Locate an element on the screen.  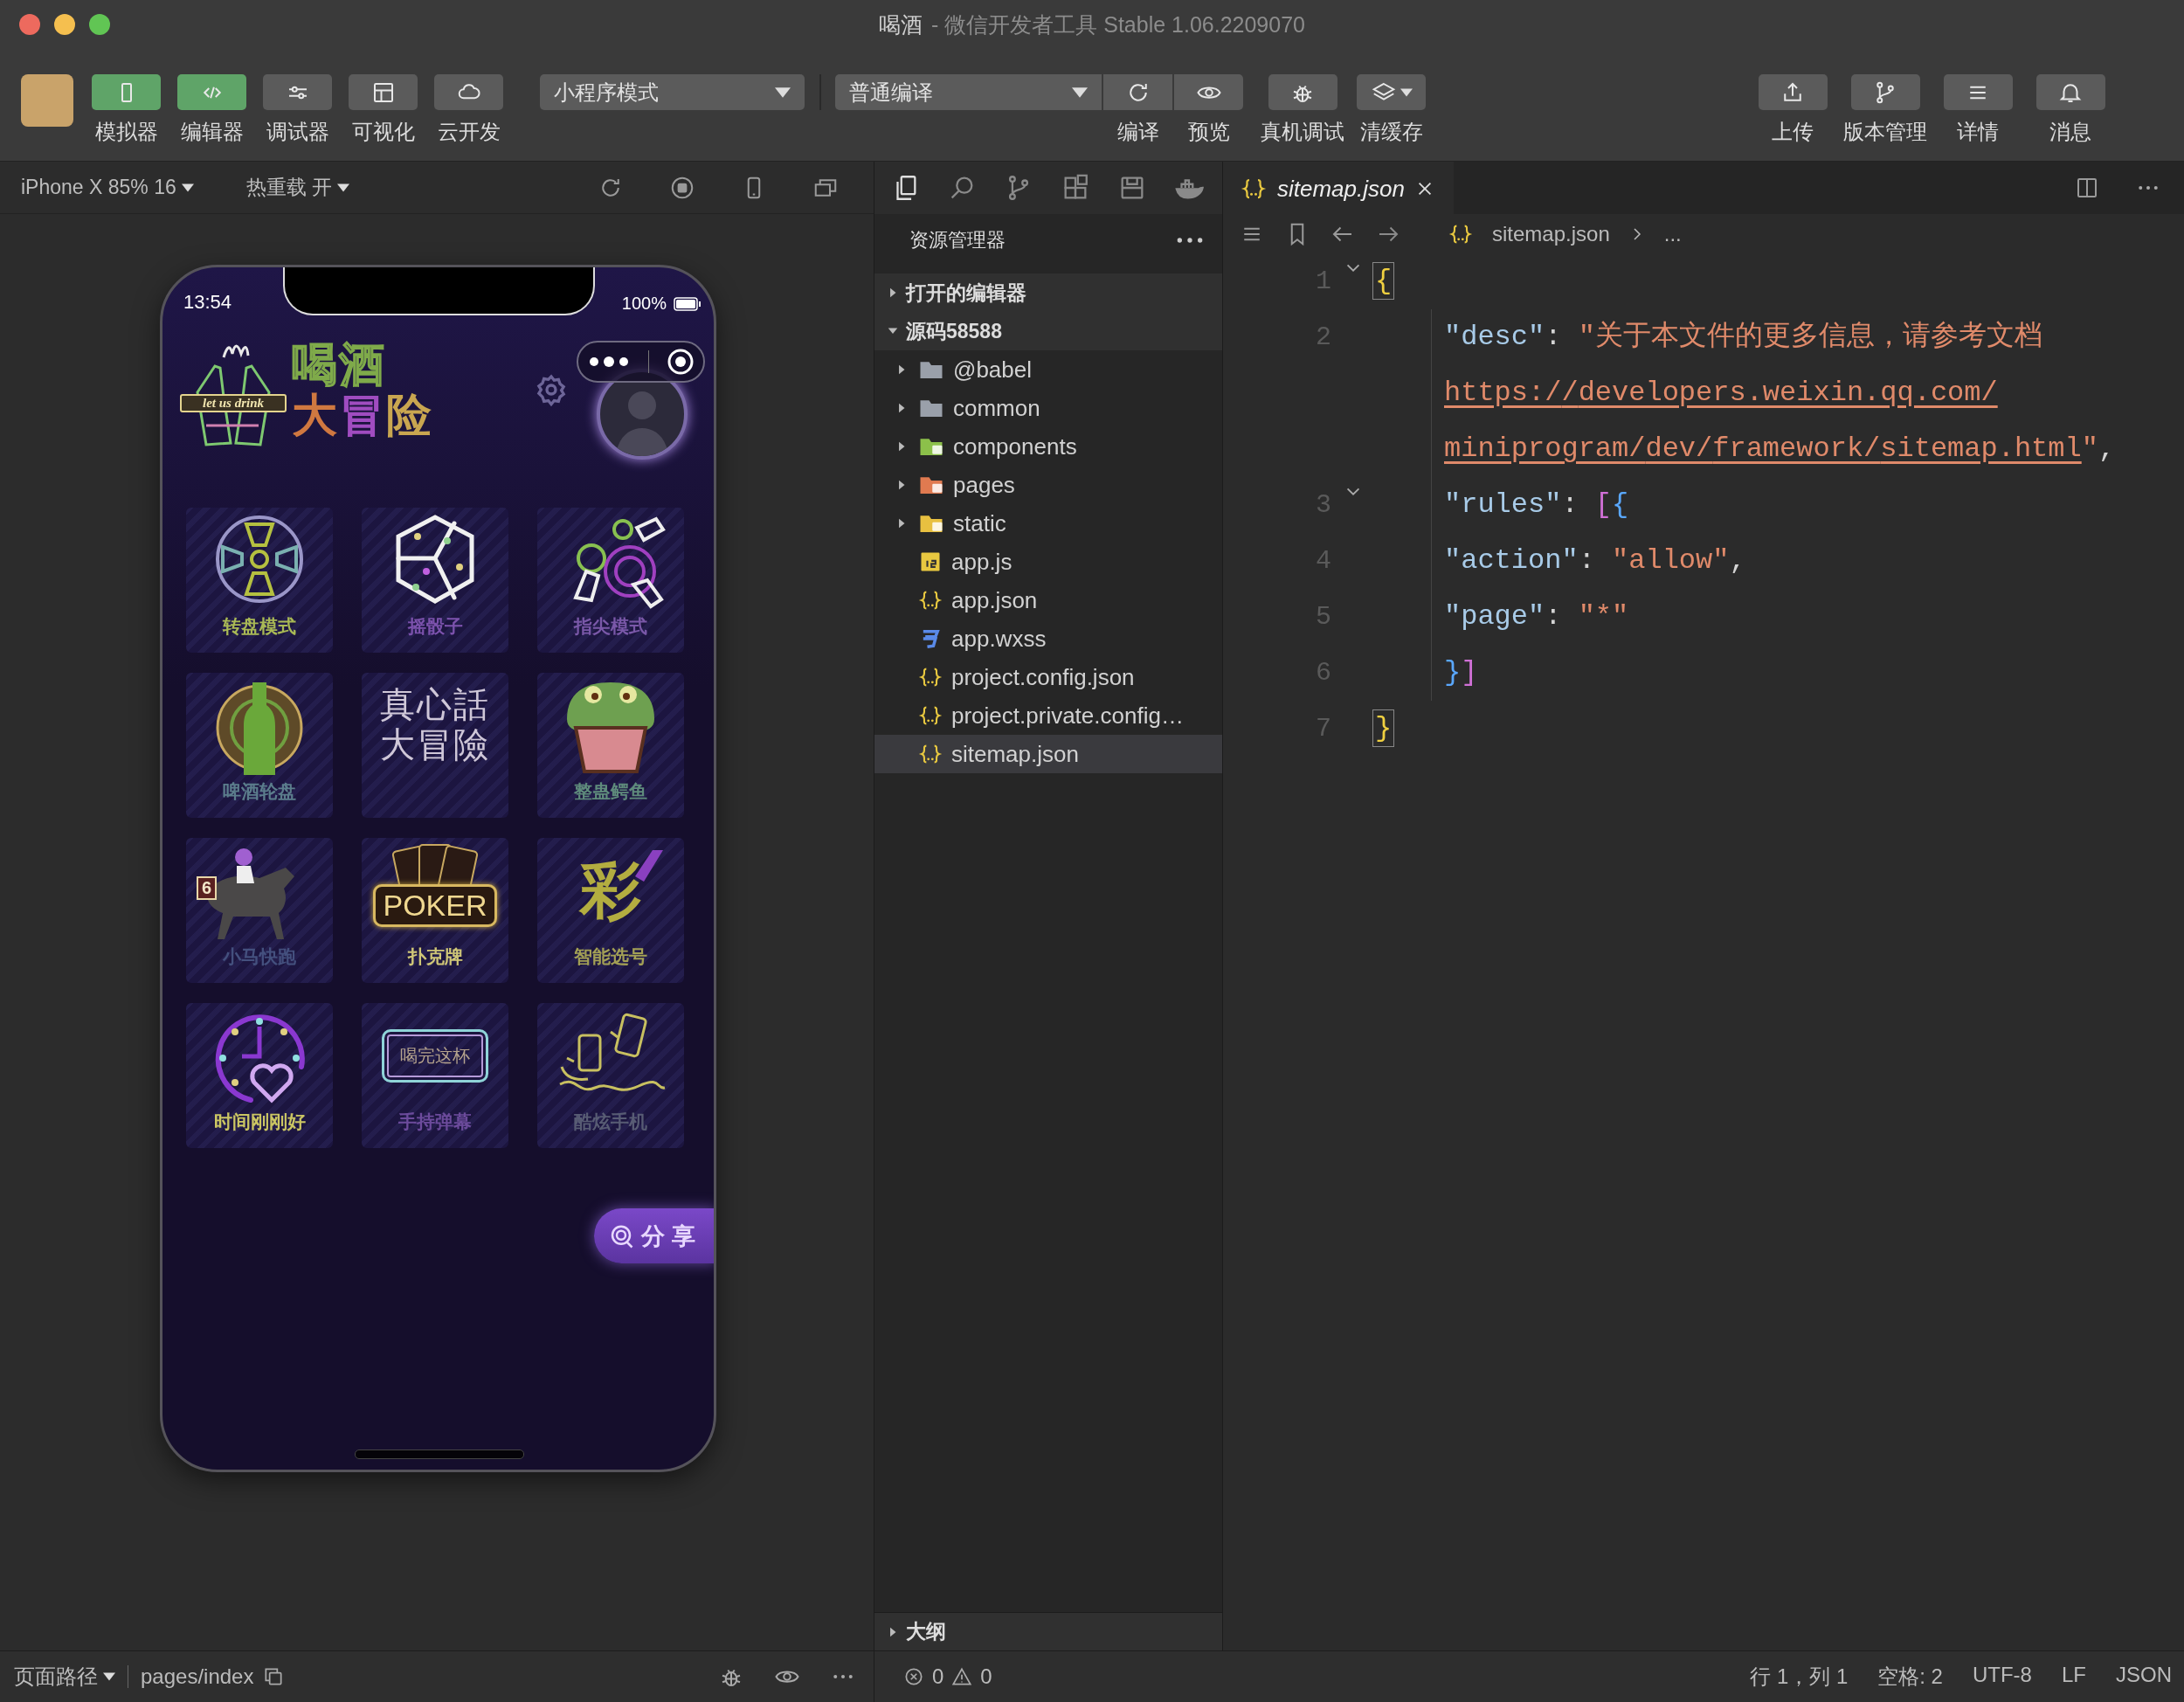
compile-dropdown: 普通编译 is located at coordinates (968, 92).